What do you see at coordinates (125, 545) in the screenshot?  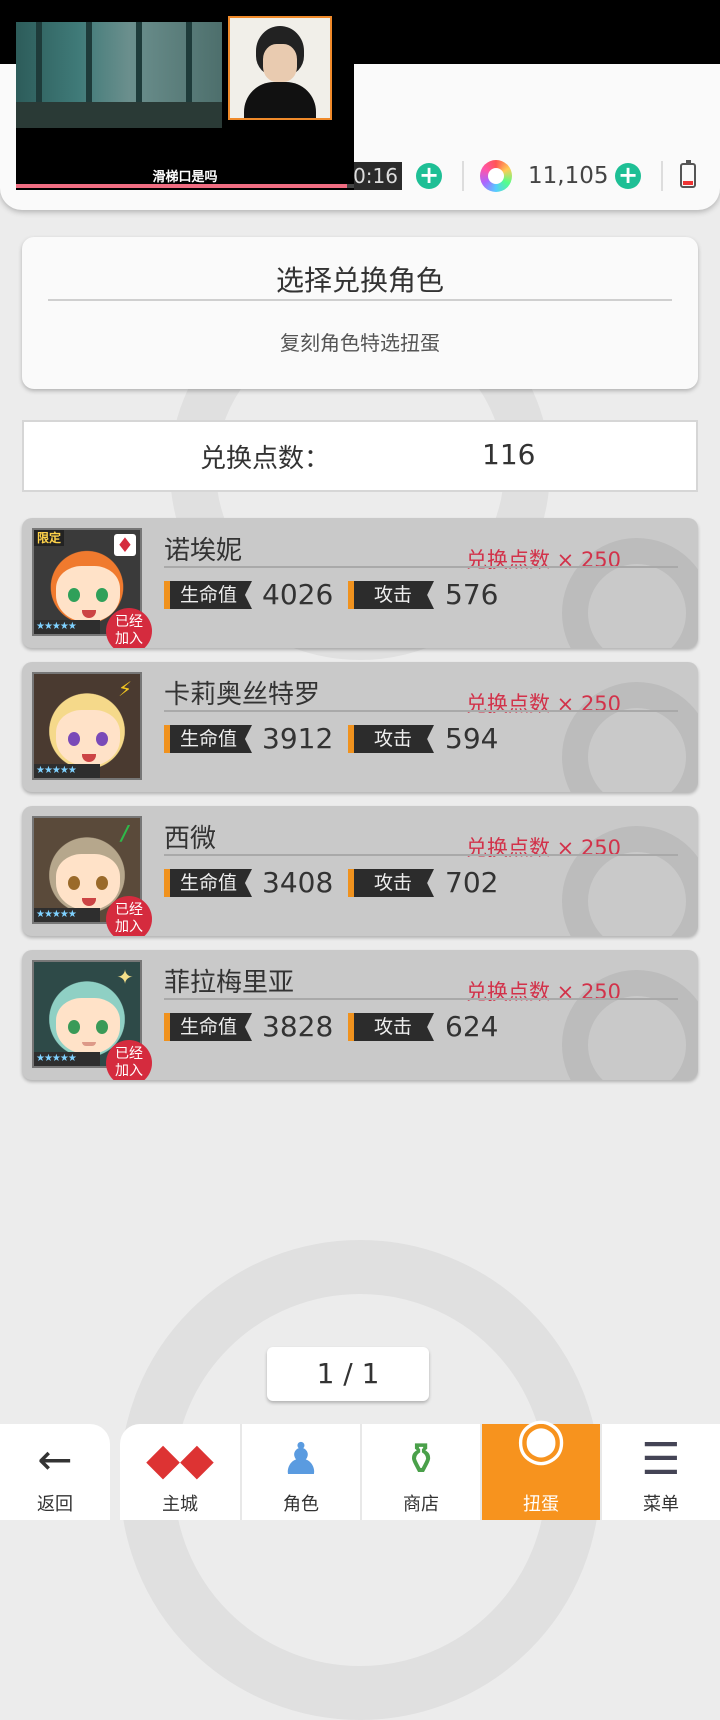 I see `element-diamond-icon: ♦` at bounding box center [125, 545].